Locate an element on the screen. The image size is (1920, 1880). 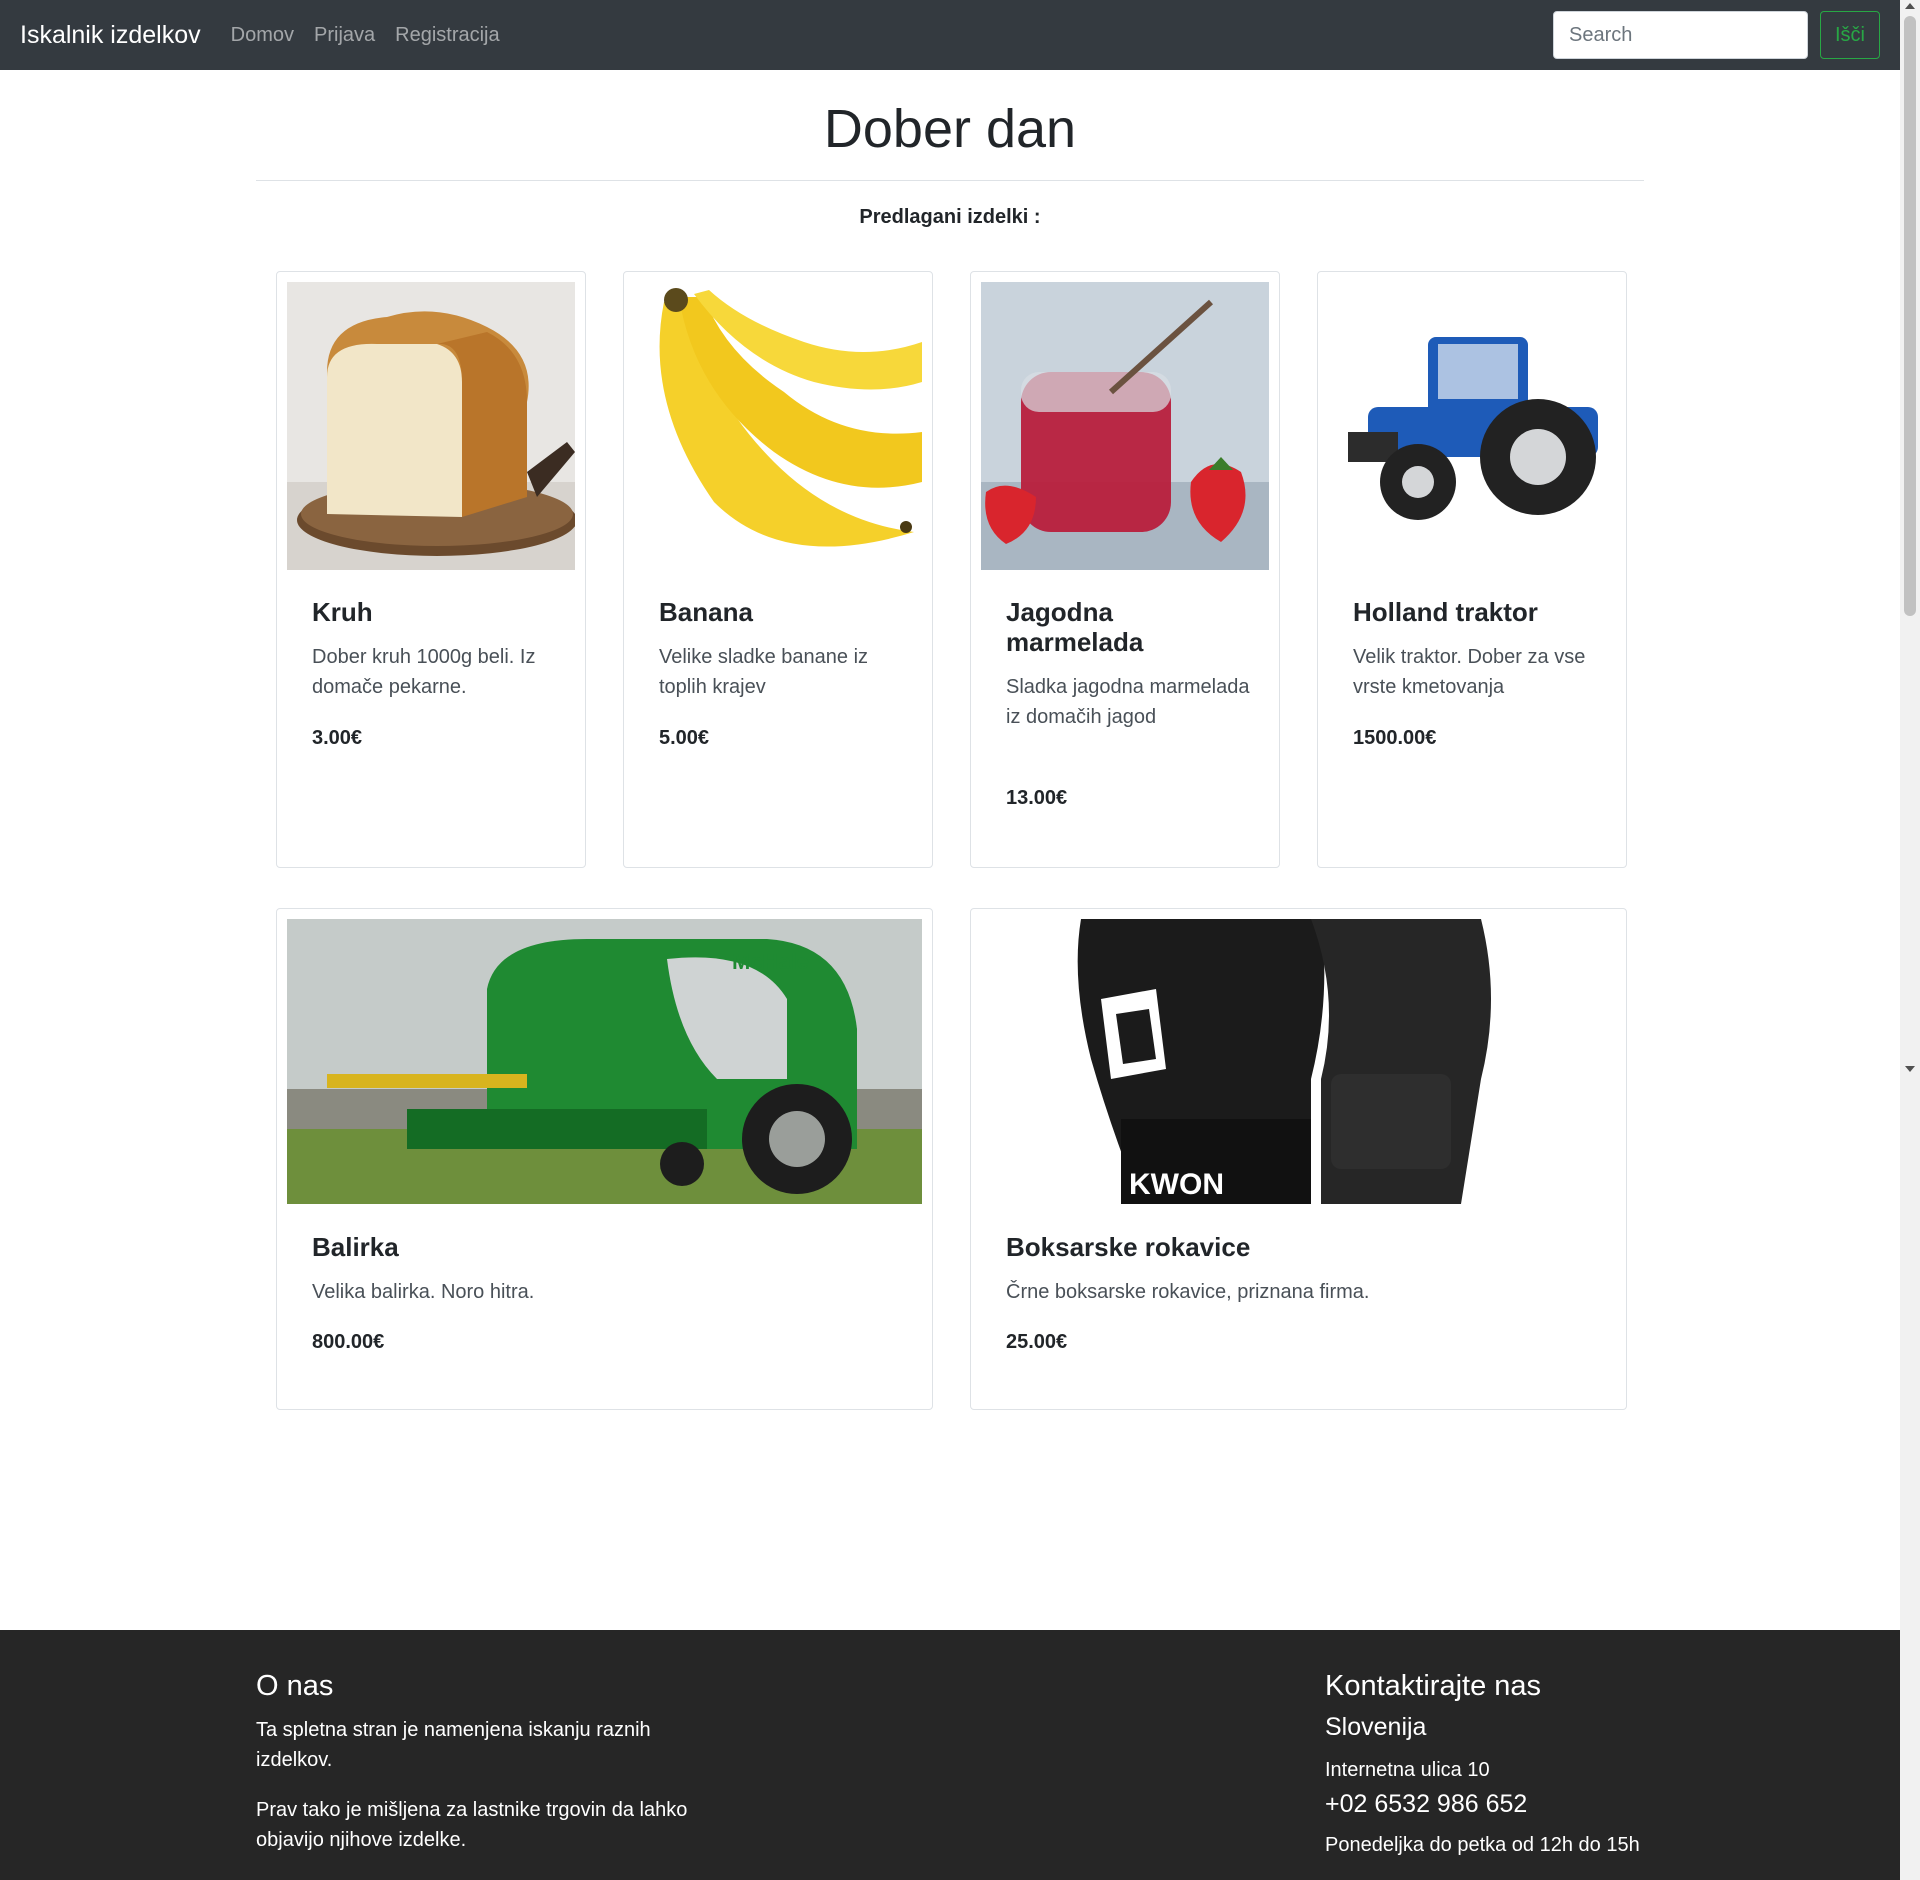
section-subtitle: Predlagani izdelki : is located at coordinates (950, 217).